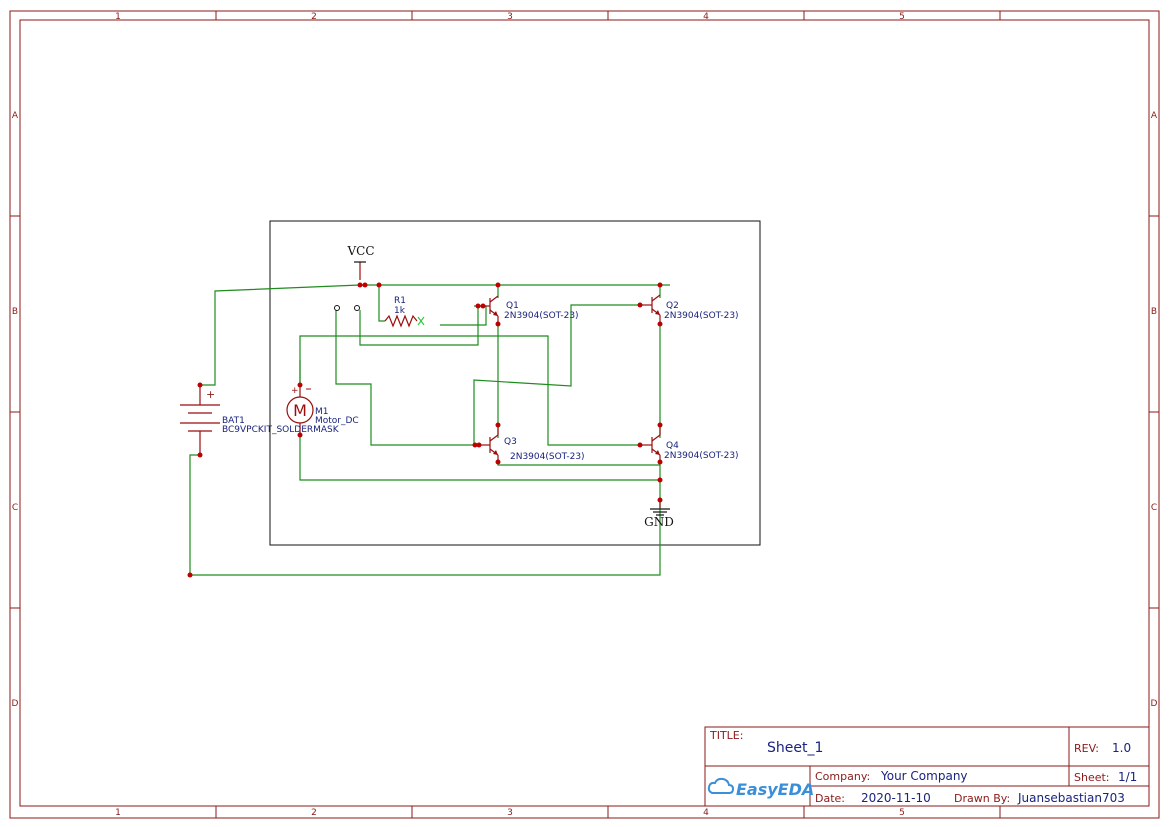  Describe the element at coordinates (706, 813) in the screenshot. I see `zone-col-4-bottom: 4` at that location.